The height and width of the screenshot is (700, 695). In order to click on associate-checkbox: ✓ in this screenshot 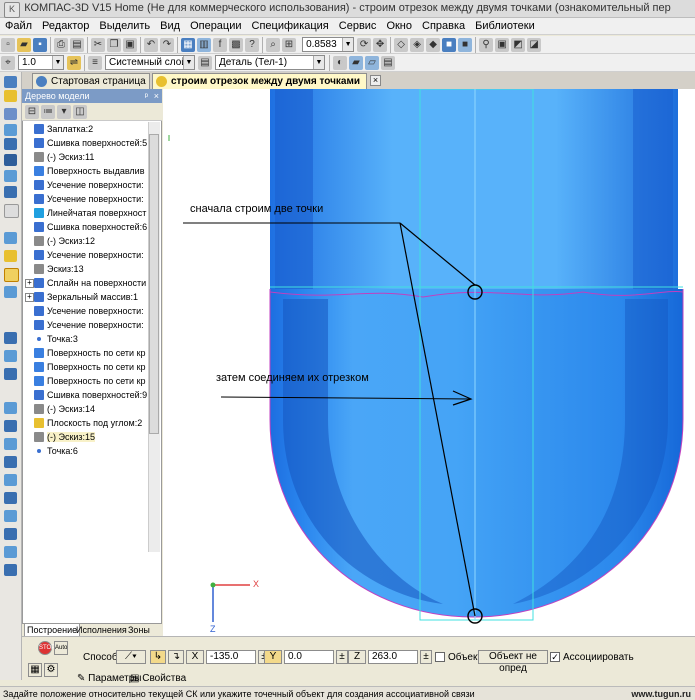, I will do `click(555, 657)`.